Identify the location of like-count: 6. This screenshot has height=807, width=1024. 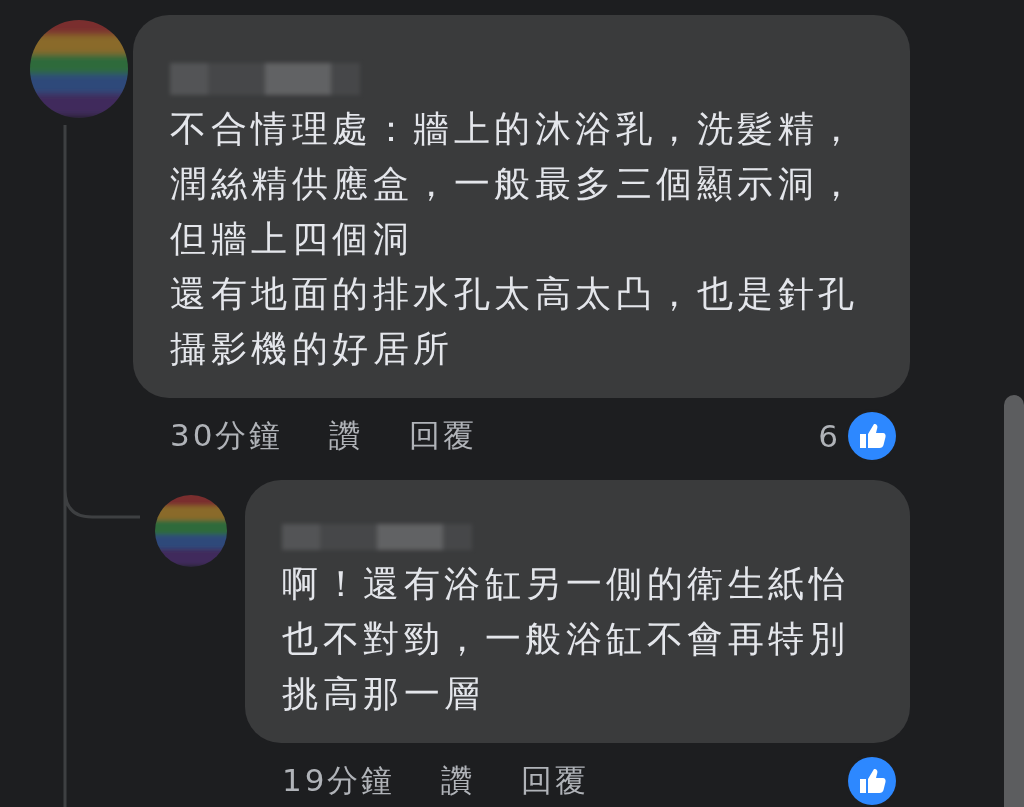
(828, 436).